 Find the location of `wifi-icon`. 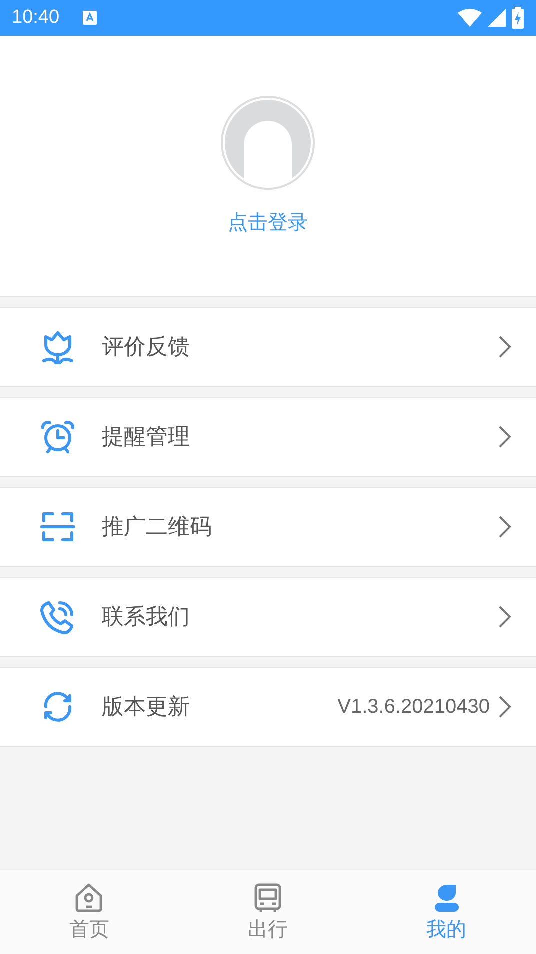

wifi-icon is located at coordinates (470, 18).